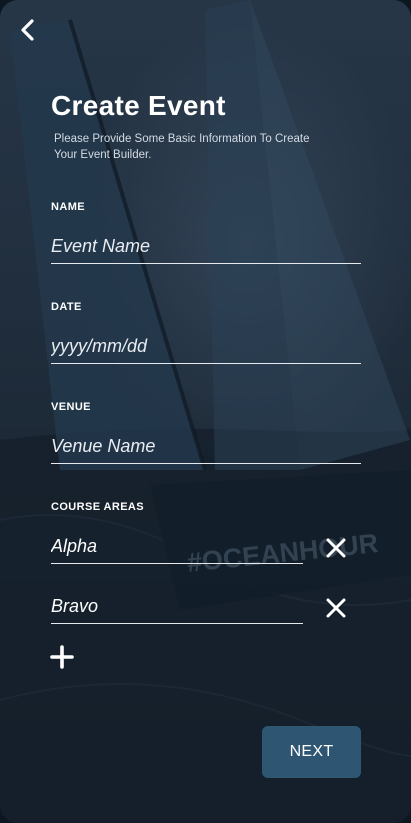 The image size is (411, 823). Describe the element at coordinates (177, 546) in the screenshot. I see `course-area-input-alpha` at that location.